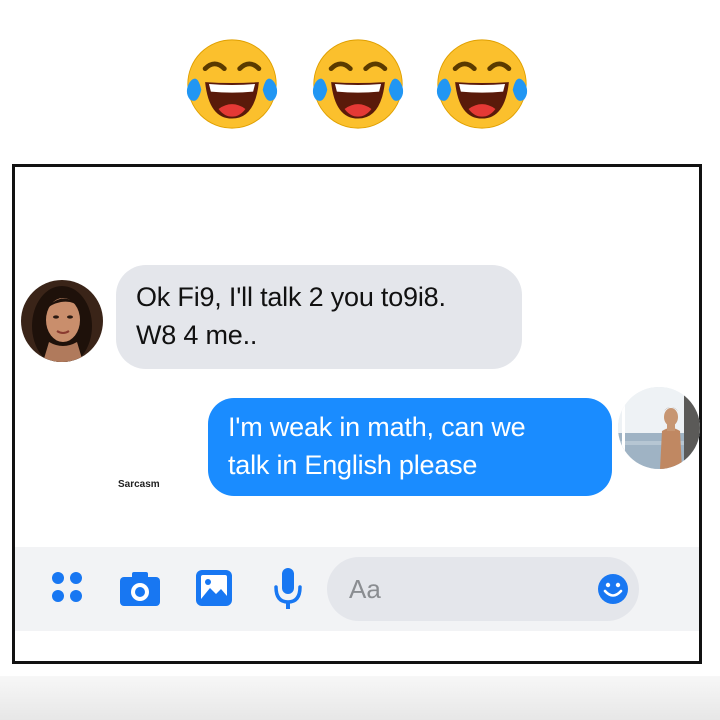 The width and height of the screenshot is (720, 720). Describe the element at coordinates (139, 484) in the screenshot. I see `sarcasm-watermark: Sarcasm` at that location.